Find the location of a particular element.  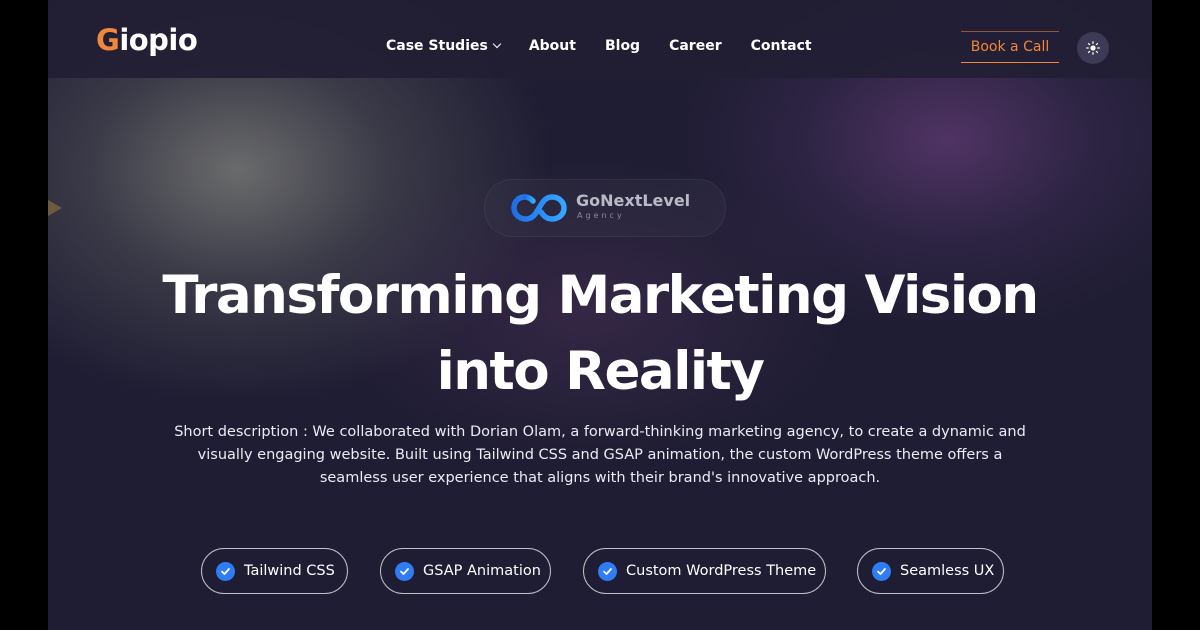

giopio-logo: Giopio is located at coordinates (147, 40).